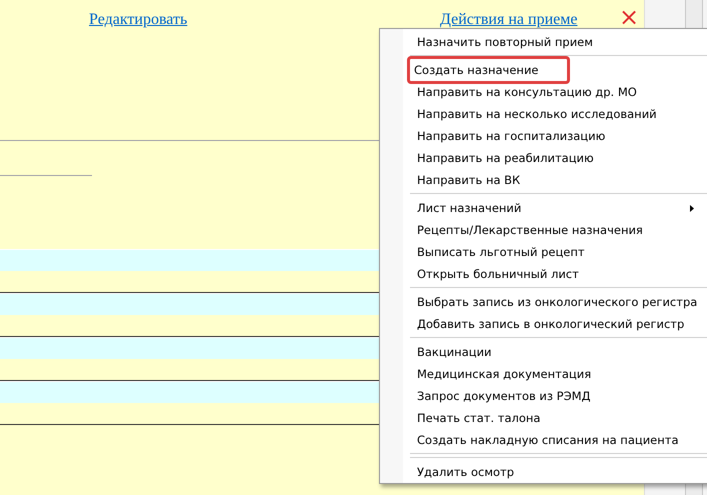 The height and width of the screenshot is (495, 707). I want to click on menu-item: Направить на госпитализацию, so click(543, 136).